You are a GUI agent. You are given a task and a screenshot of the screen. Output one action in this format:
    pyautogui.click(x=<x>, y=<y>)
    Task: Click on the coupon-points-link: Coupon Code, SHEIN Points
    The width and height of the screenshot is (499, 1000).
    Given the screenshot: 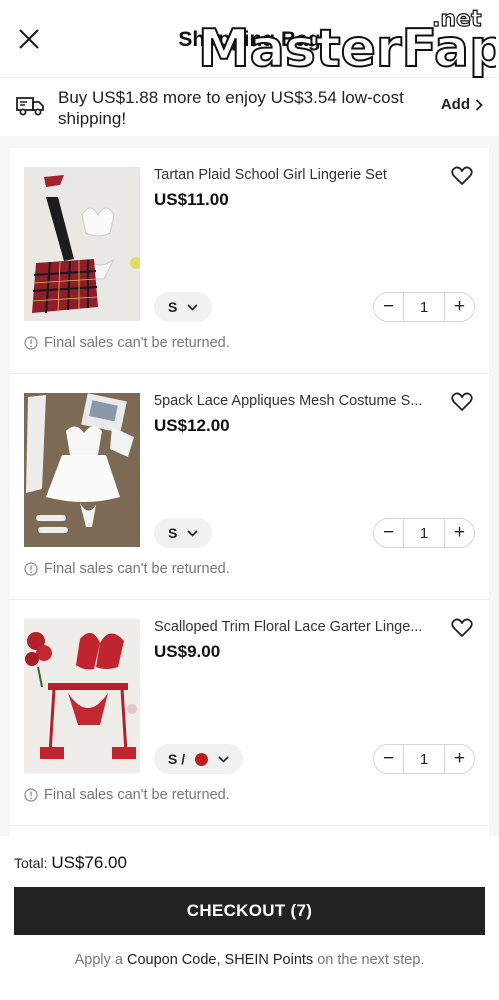 What is the action you would take?
    pyautogui.click(x=220, y=960)
    